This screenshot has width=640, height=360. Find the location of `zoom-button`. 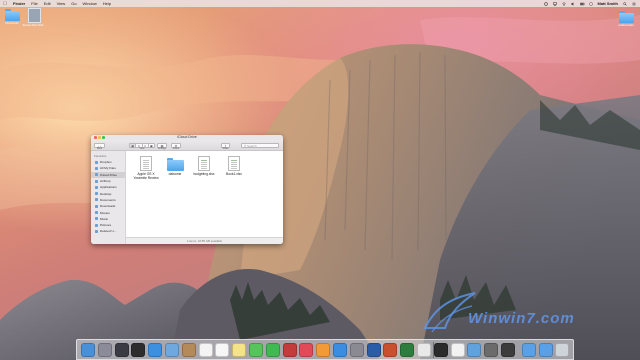

zoom-button is located at coordinates (103, 137).